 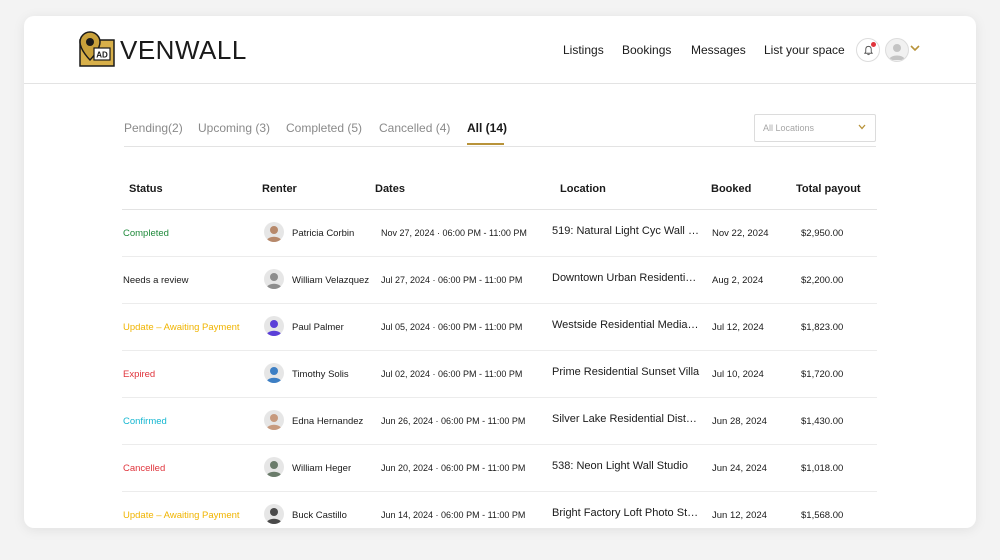 I want to click on user-avatar, so click(x=897, y=50).